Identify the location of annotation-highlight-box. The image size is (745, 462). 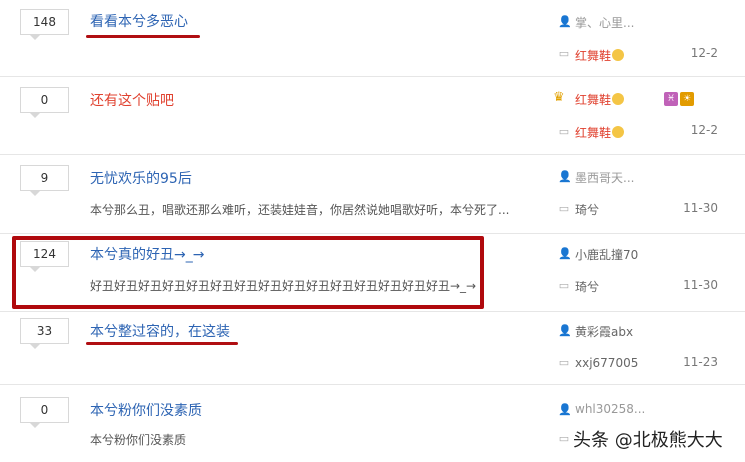
(248, 272).